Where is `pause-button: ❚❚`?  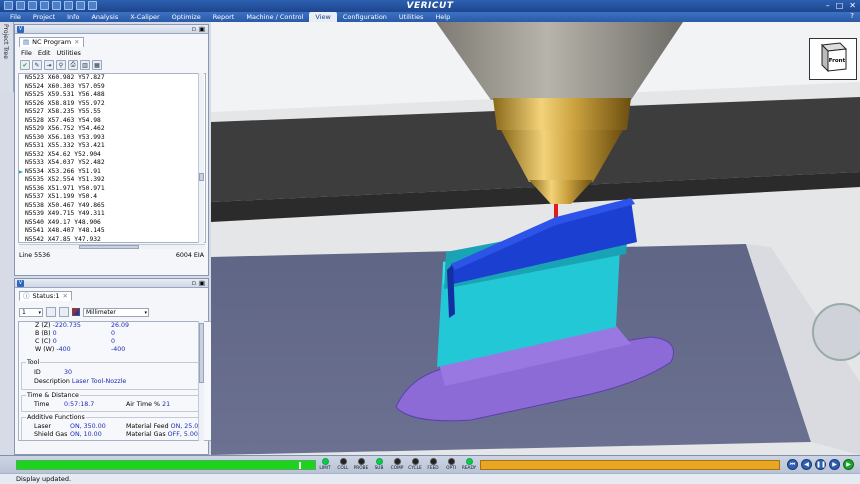
pause-button: ❚❚ is located at coordinates (820, 464).